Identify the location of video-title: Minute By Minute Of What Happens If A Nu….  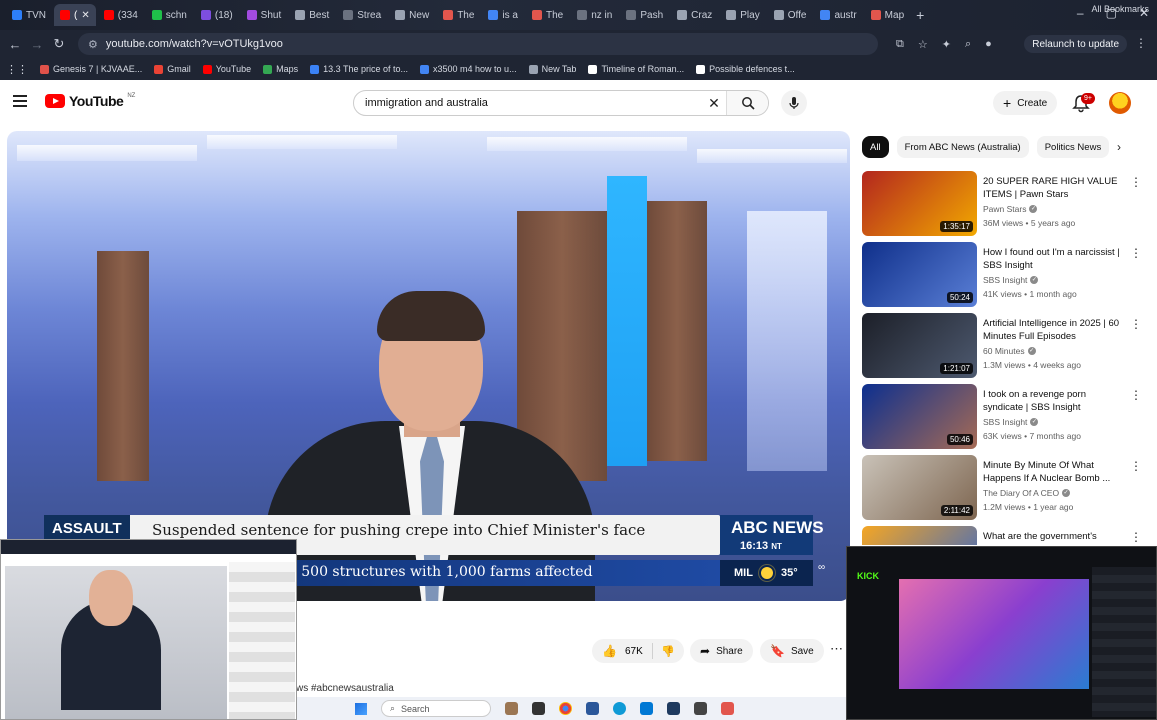
(1054, 472).